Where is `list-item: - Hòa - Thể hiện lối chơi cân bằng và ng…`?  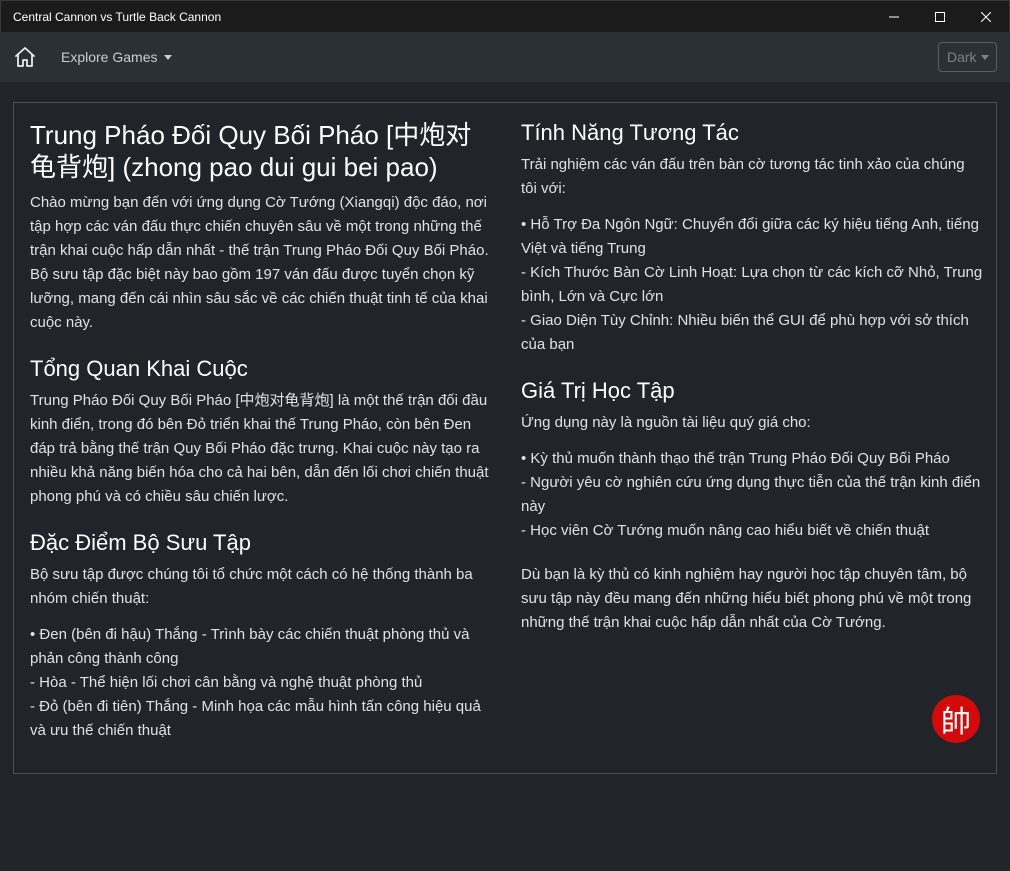
list-item: - Hòa - Thể hiện lối chơi cân bằng và ng… is located at coordinates (226, 682).